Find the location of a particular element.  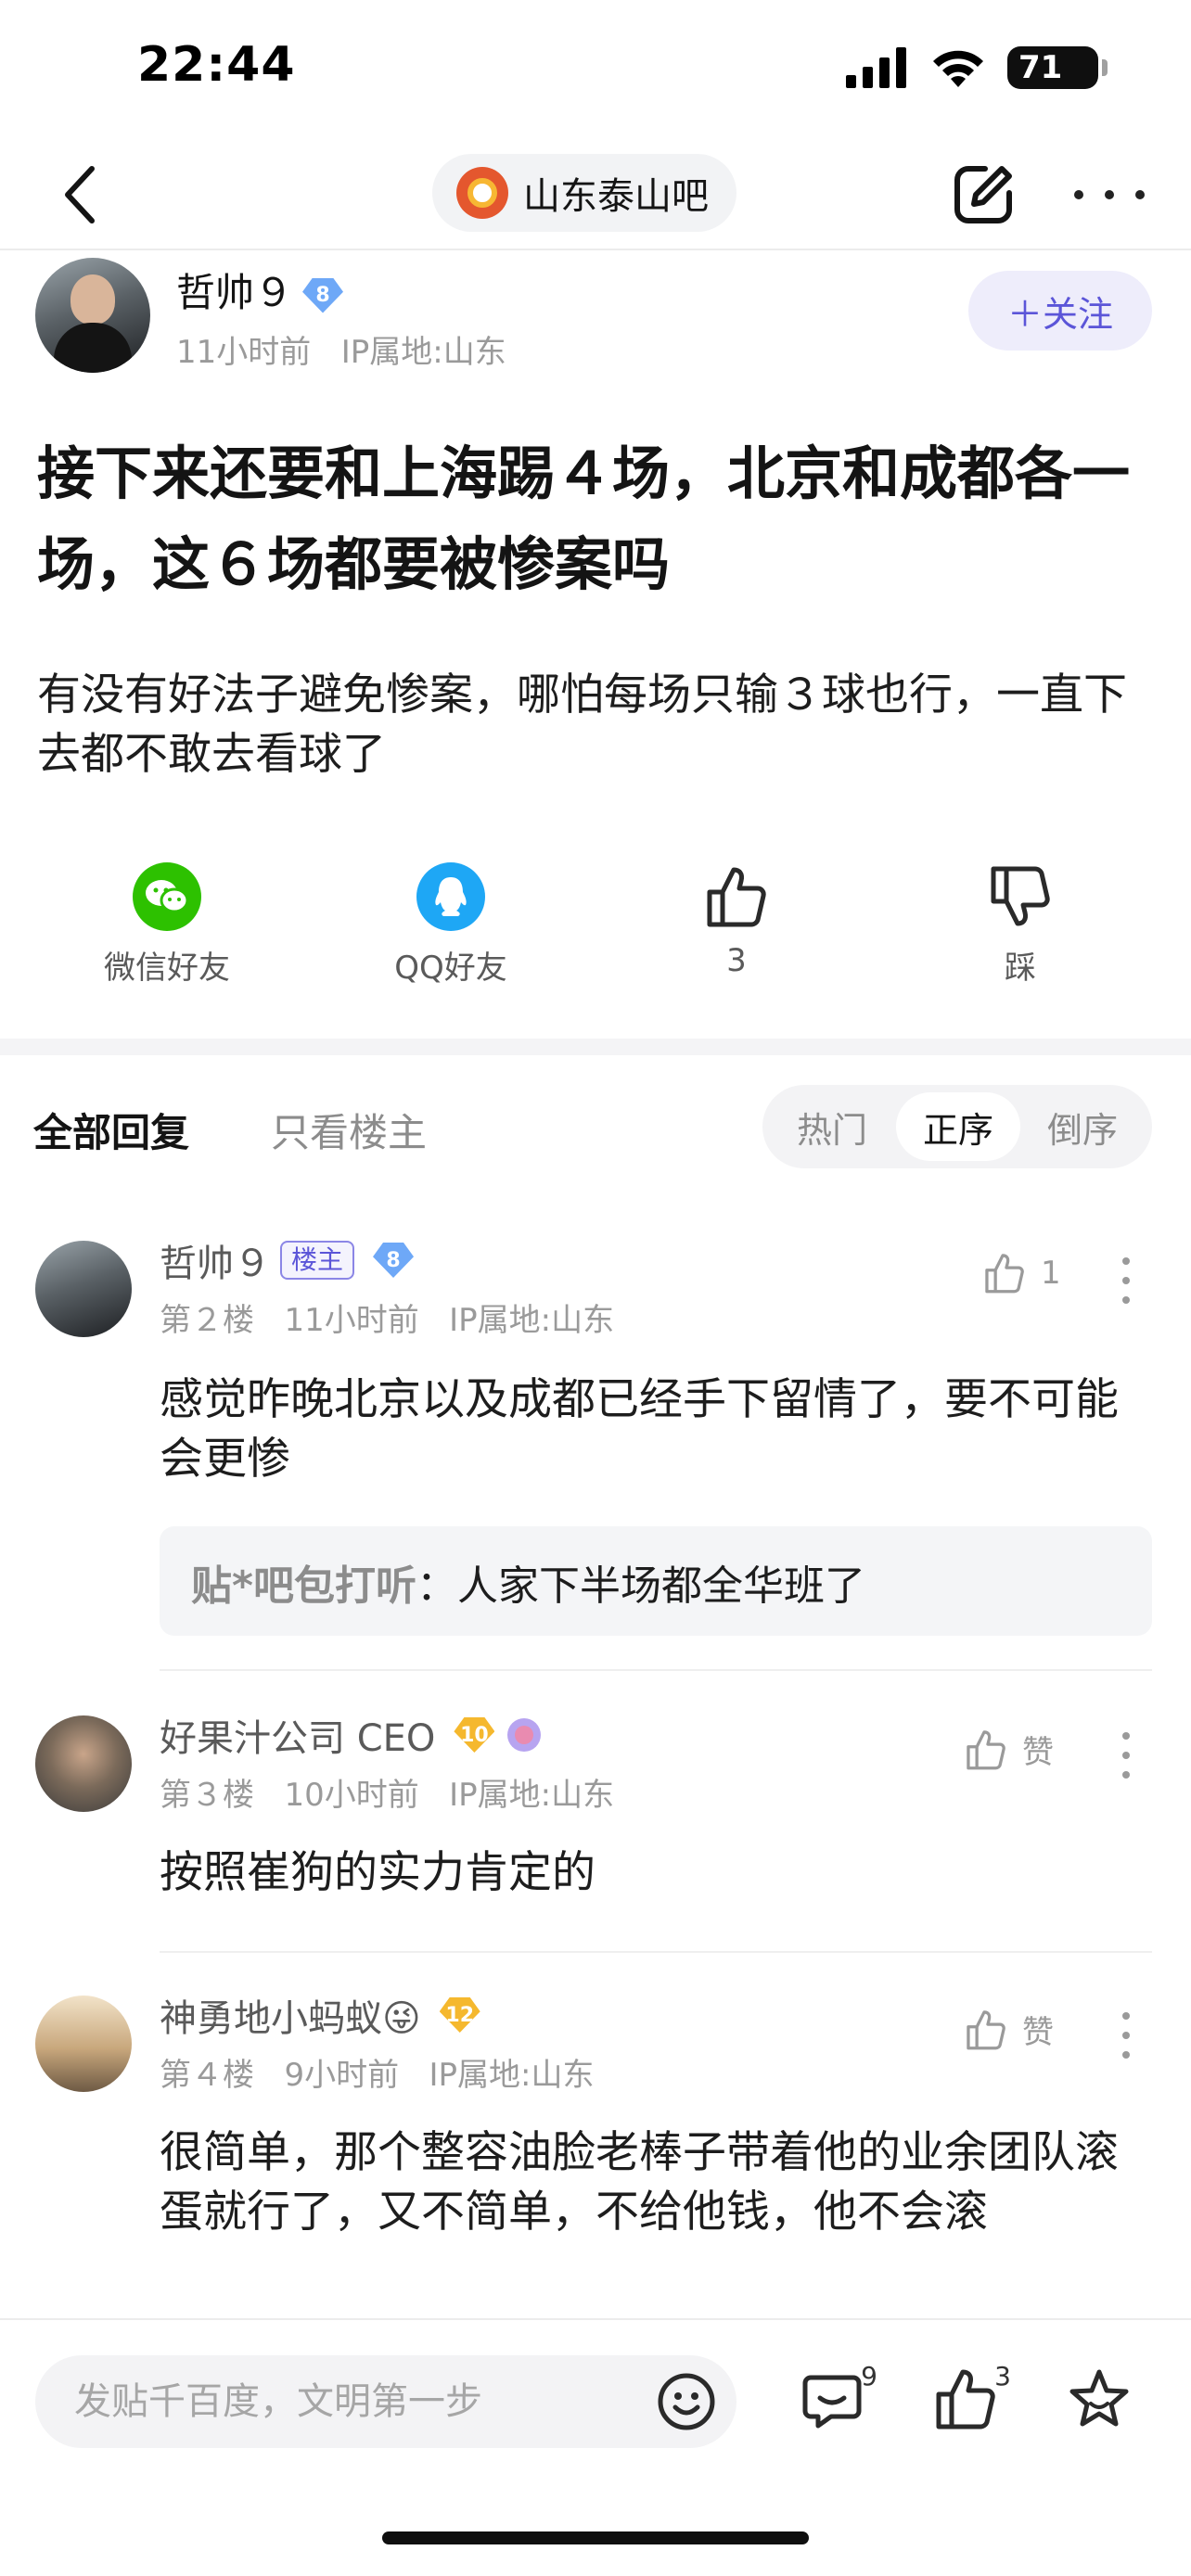

share-qq-button: QQ好友 is located at coordinates (451, 925).